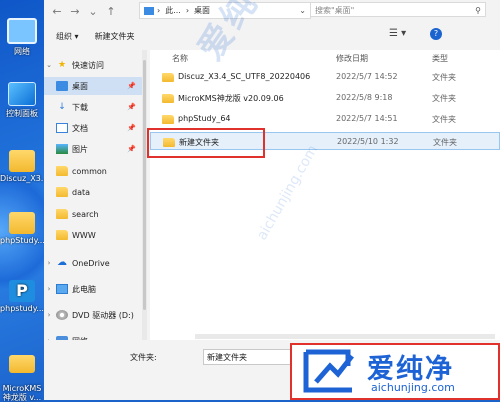 The image size is (500, 402). I want to click on cloud-icon: ☁, so click(62, 262).